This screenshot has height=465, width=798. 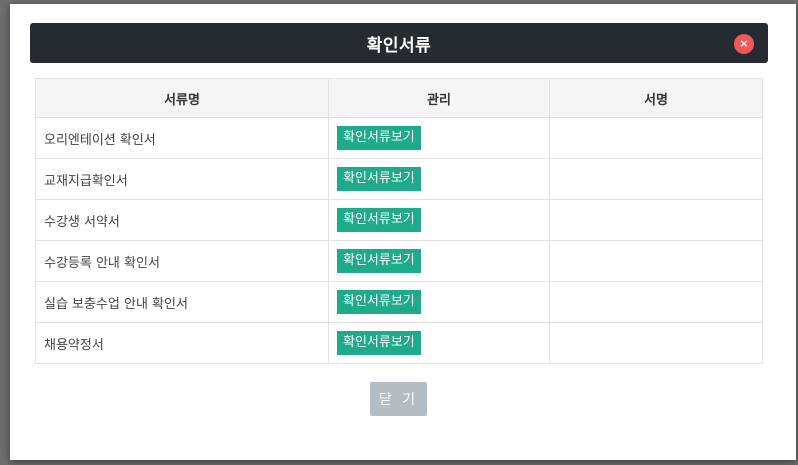 What do you see at coordinates (182, 98) in the screenshot?
I see `column-header-document-name: 서류명` at bounding box center [182, 98].